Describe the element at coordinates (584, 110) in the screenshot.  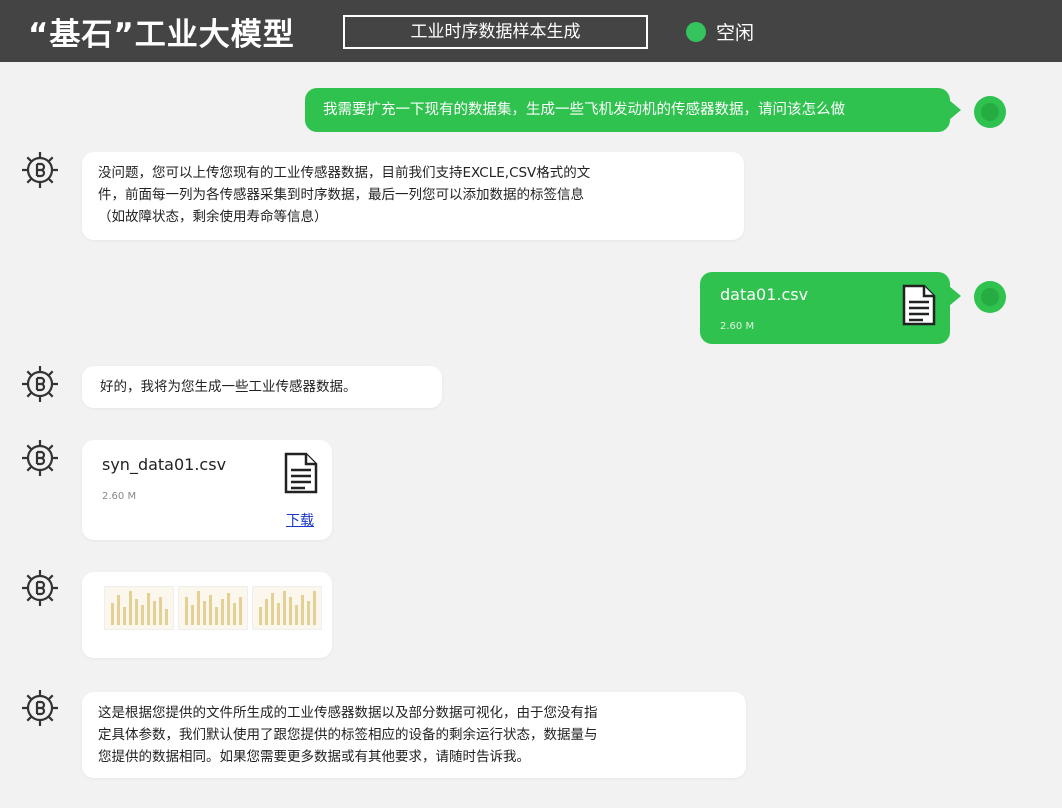
I see `message-text: 我需要扩充一下现有的数据集，生成一些飞机发动机的传感器数据，请问该怎么做` at that location.